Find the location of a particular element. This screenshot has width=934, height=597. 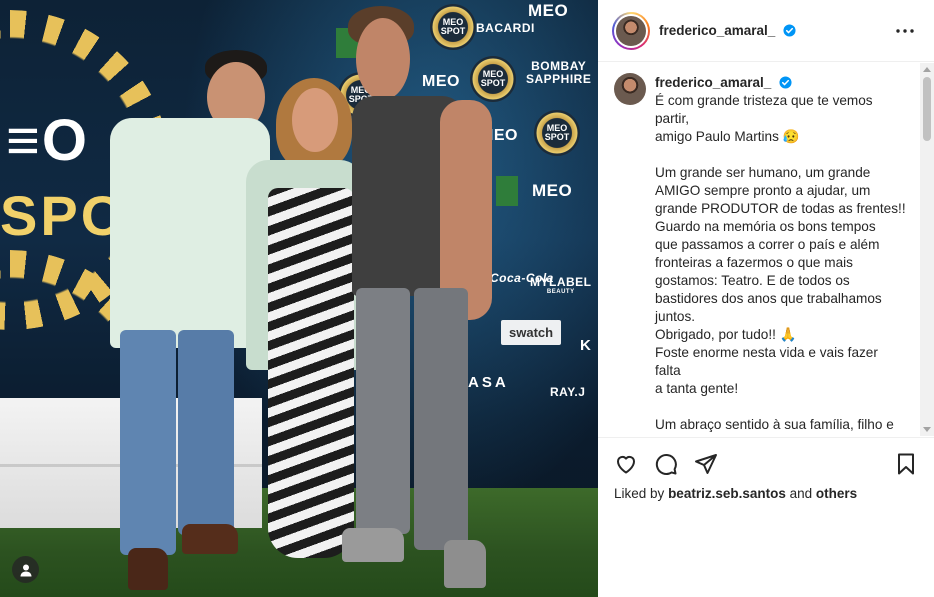

liked-by-text: Liked by beatriz.seb.santos and others is located at coordinates (735, 493).